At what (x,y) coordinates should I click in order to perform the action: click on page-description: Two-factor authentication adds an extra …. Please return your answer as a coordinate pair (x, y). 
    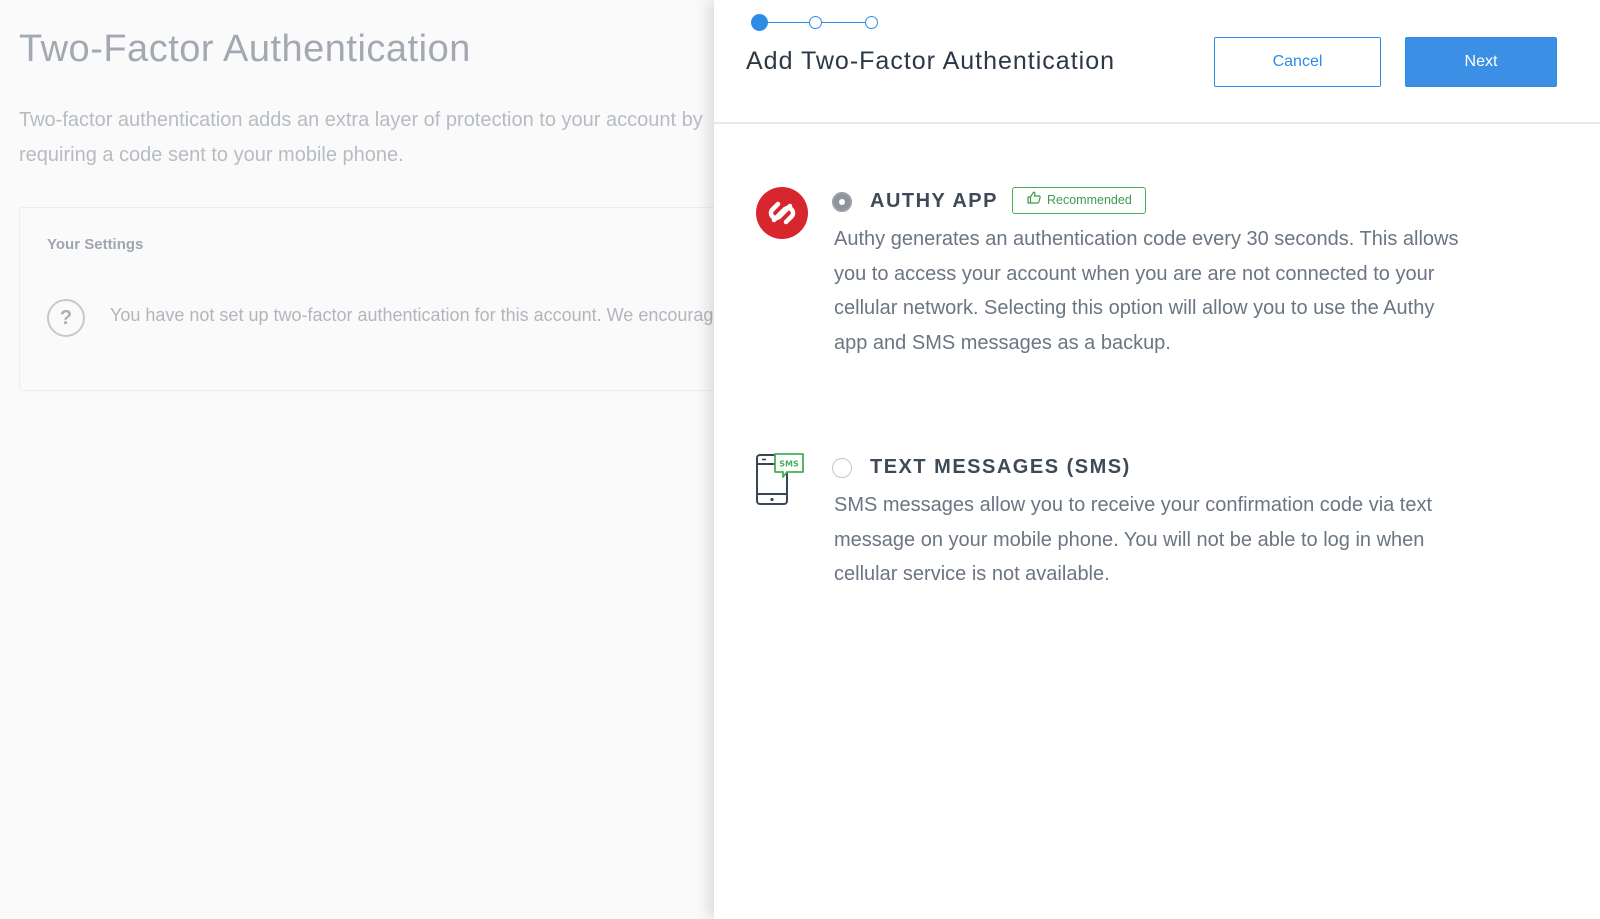
    Looking at the image, I should click on (361, 137).